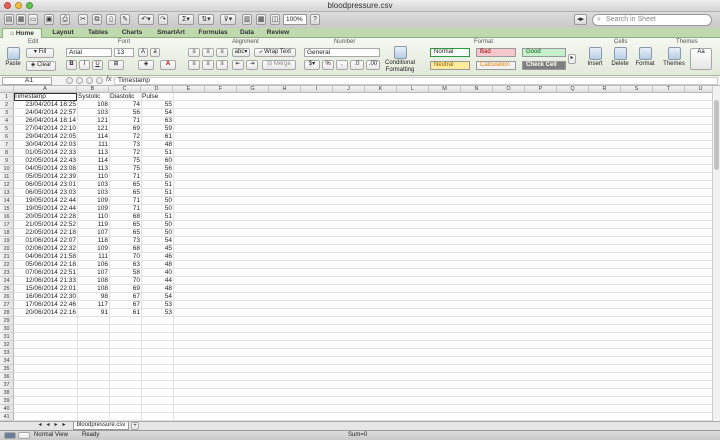 This screenshot has width=720, height=440. What do you see at coordinates (328, 65) in the screenshot?
I see `percent-format-icon: %` at bounding box center [328, 65].